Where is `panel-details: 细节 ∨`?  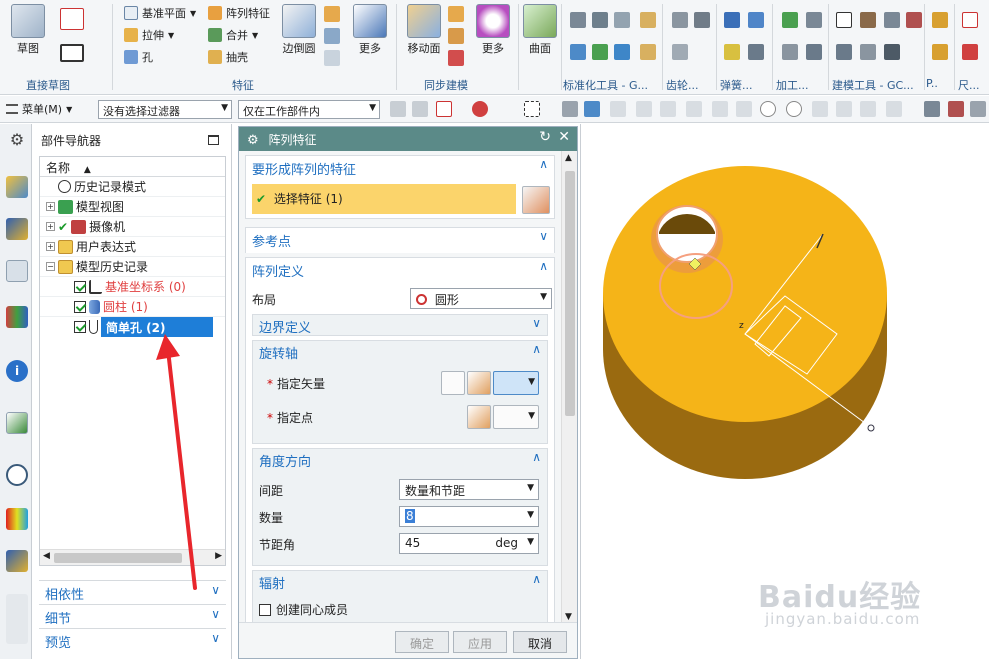
panel-details: 细节 ∨ is located at coordinates (132, 615).